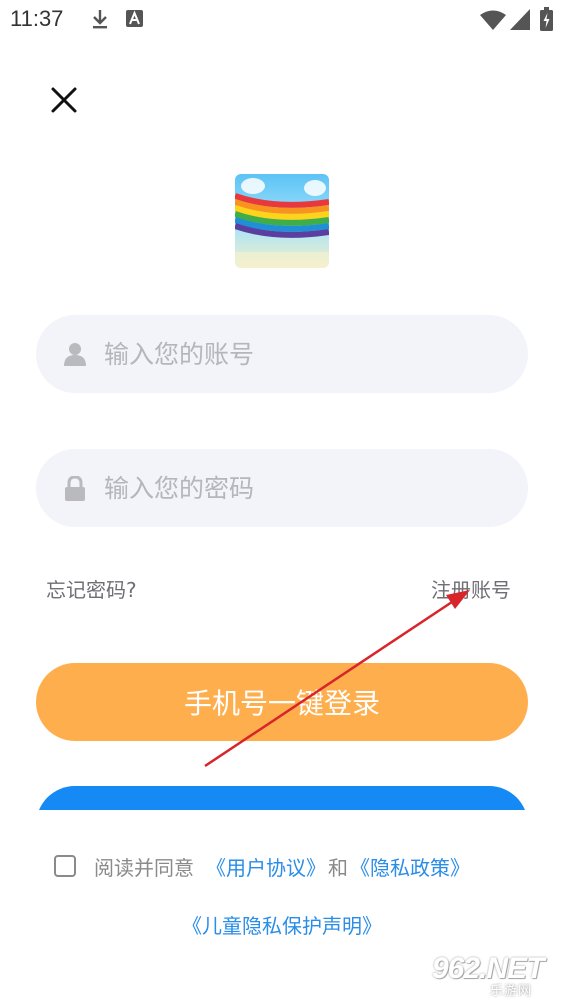 This screenshot has height=1004, width=564. What do you see at coordinates (266, 866) in the screenshot?
I see `user-agreement-link: 《用户协议》` at bounding box center [266, 866].